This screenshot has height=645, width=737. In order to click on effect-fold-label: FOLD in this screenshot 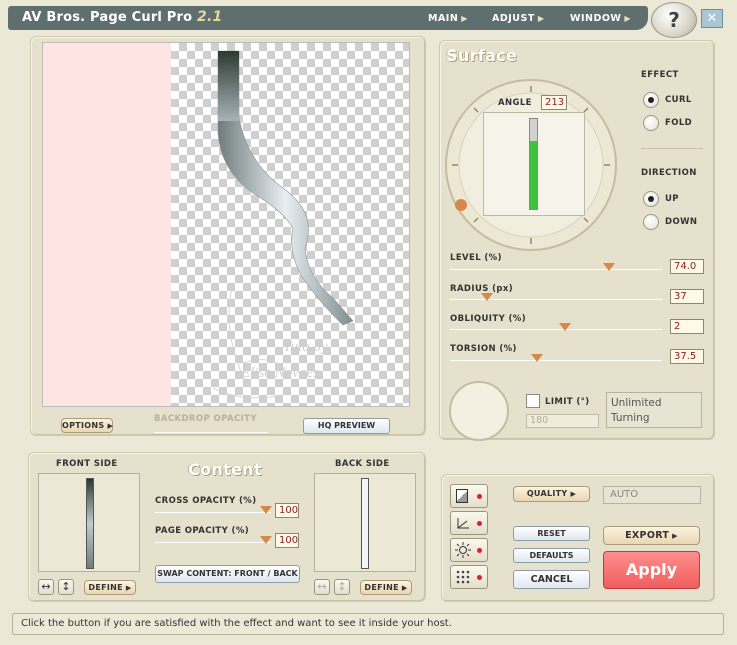, I will do `click(679, 123)`.